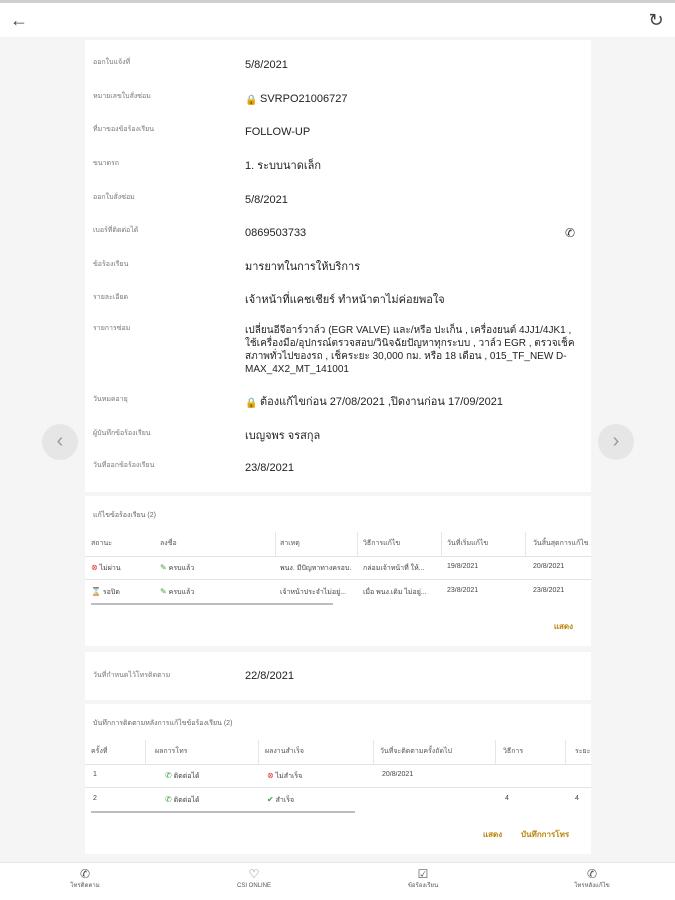 This screenshot has width=675, height=900. What do you see at coordinates (269, 676) in the screenshot?
I see `detail-value: 22/8/2021` at bounding box center [269, 676].